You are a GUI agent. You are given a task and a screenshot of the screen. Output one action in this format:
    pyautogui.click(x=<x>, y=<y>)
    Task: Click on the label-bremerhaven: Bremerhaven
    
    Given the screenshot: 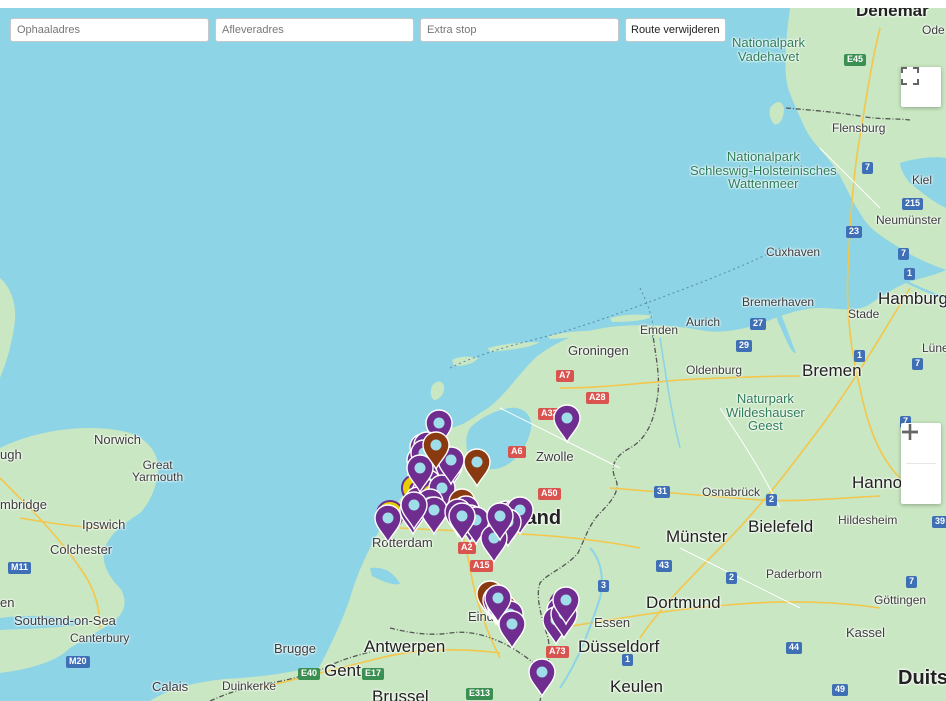 What is the action you would take?
    pyautogui.click(x=778, y=302)
    